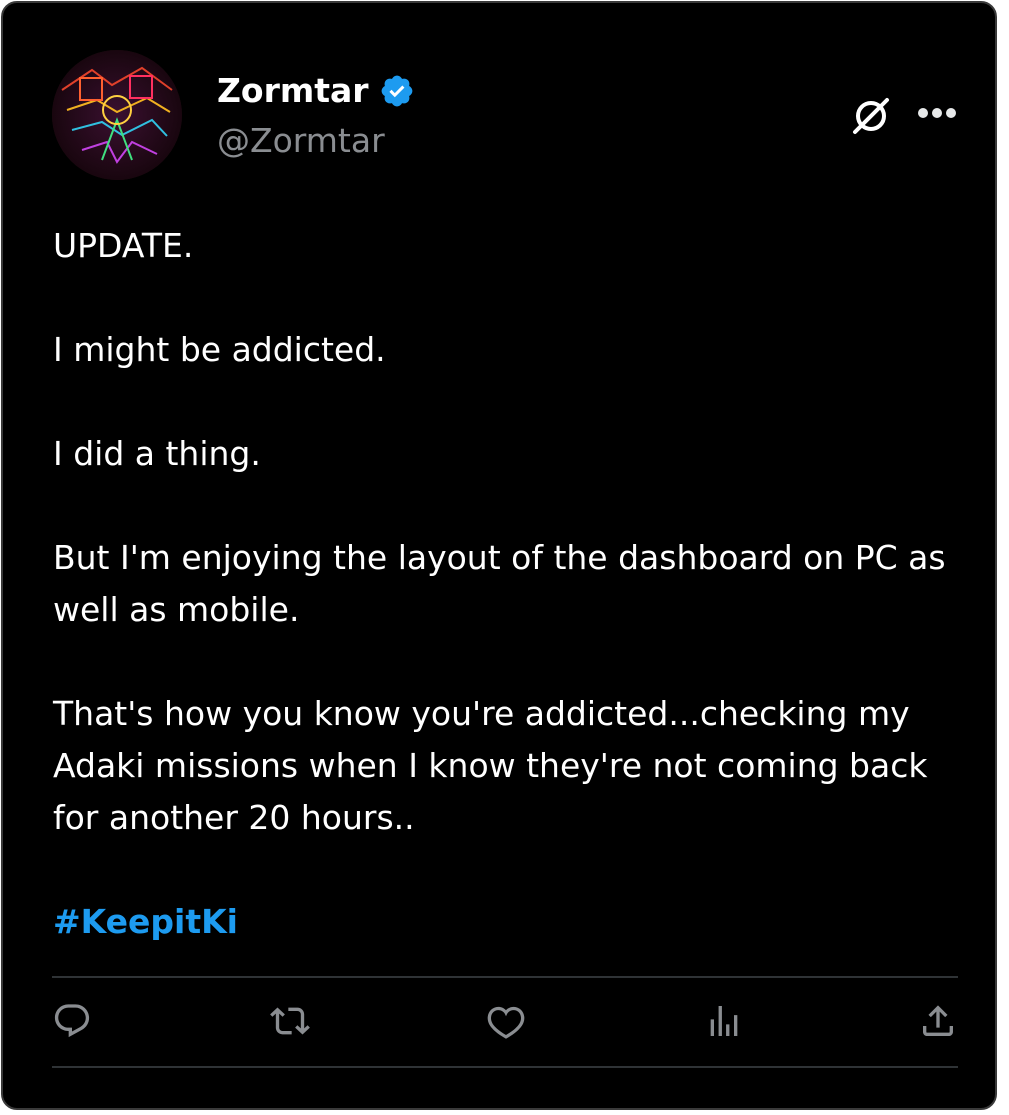 The image size is (1009, 1115). What do you see at coordinates (219, 349) in the screenshot?
I see `post-paragraph: I might be addicted.` at bounding box center [219, 349].